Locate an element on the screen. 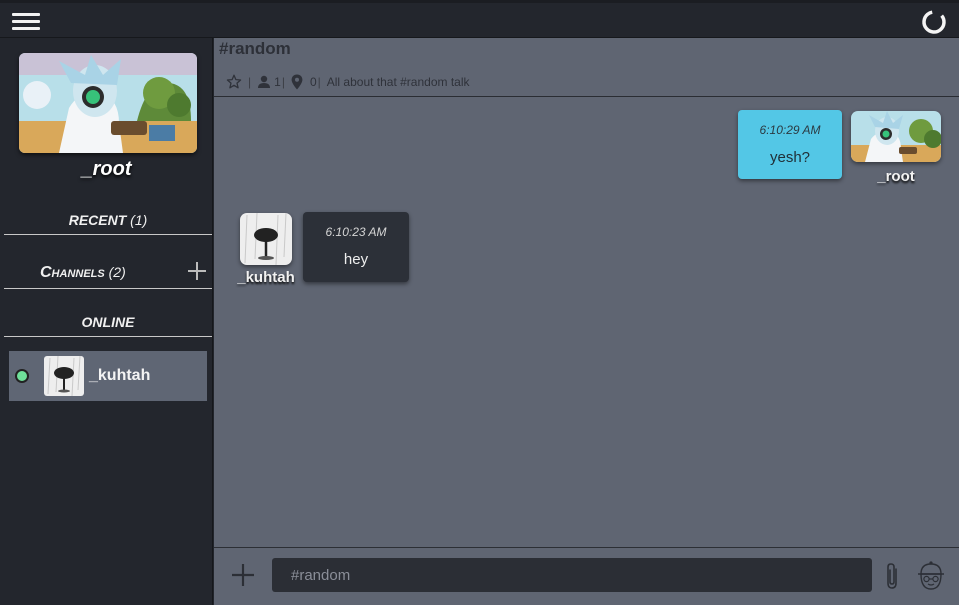 The width and height of the screenshot is (959, 605). star-icon is located at coordinates (234, 82).